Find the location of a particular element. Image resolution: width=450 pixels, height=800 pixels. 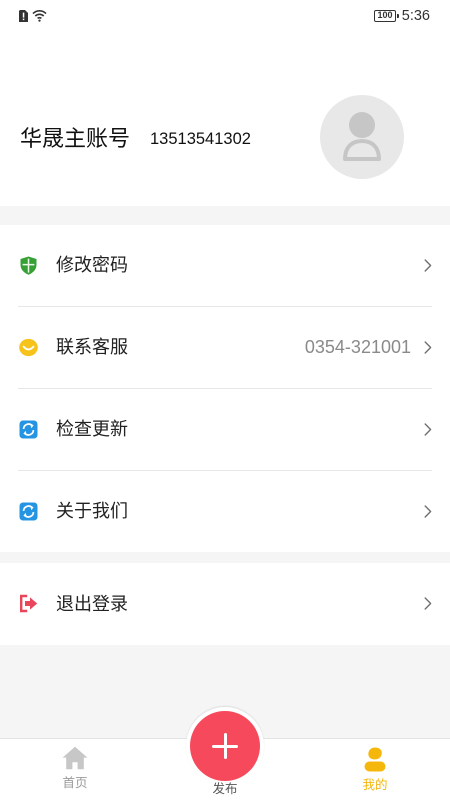

menu-item-label: 联系客服 is located at coordinates (92, 347).